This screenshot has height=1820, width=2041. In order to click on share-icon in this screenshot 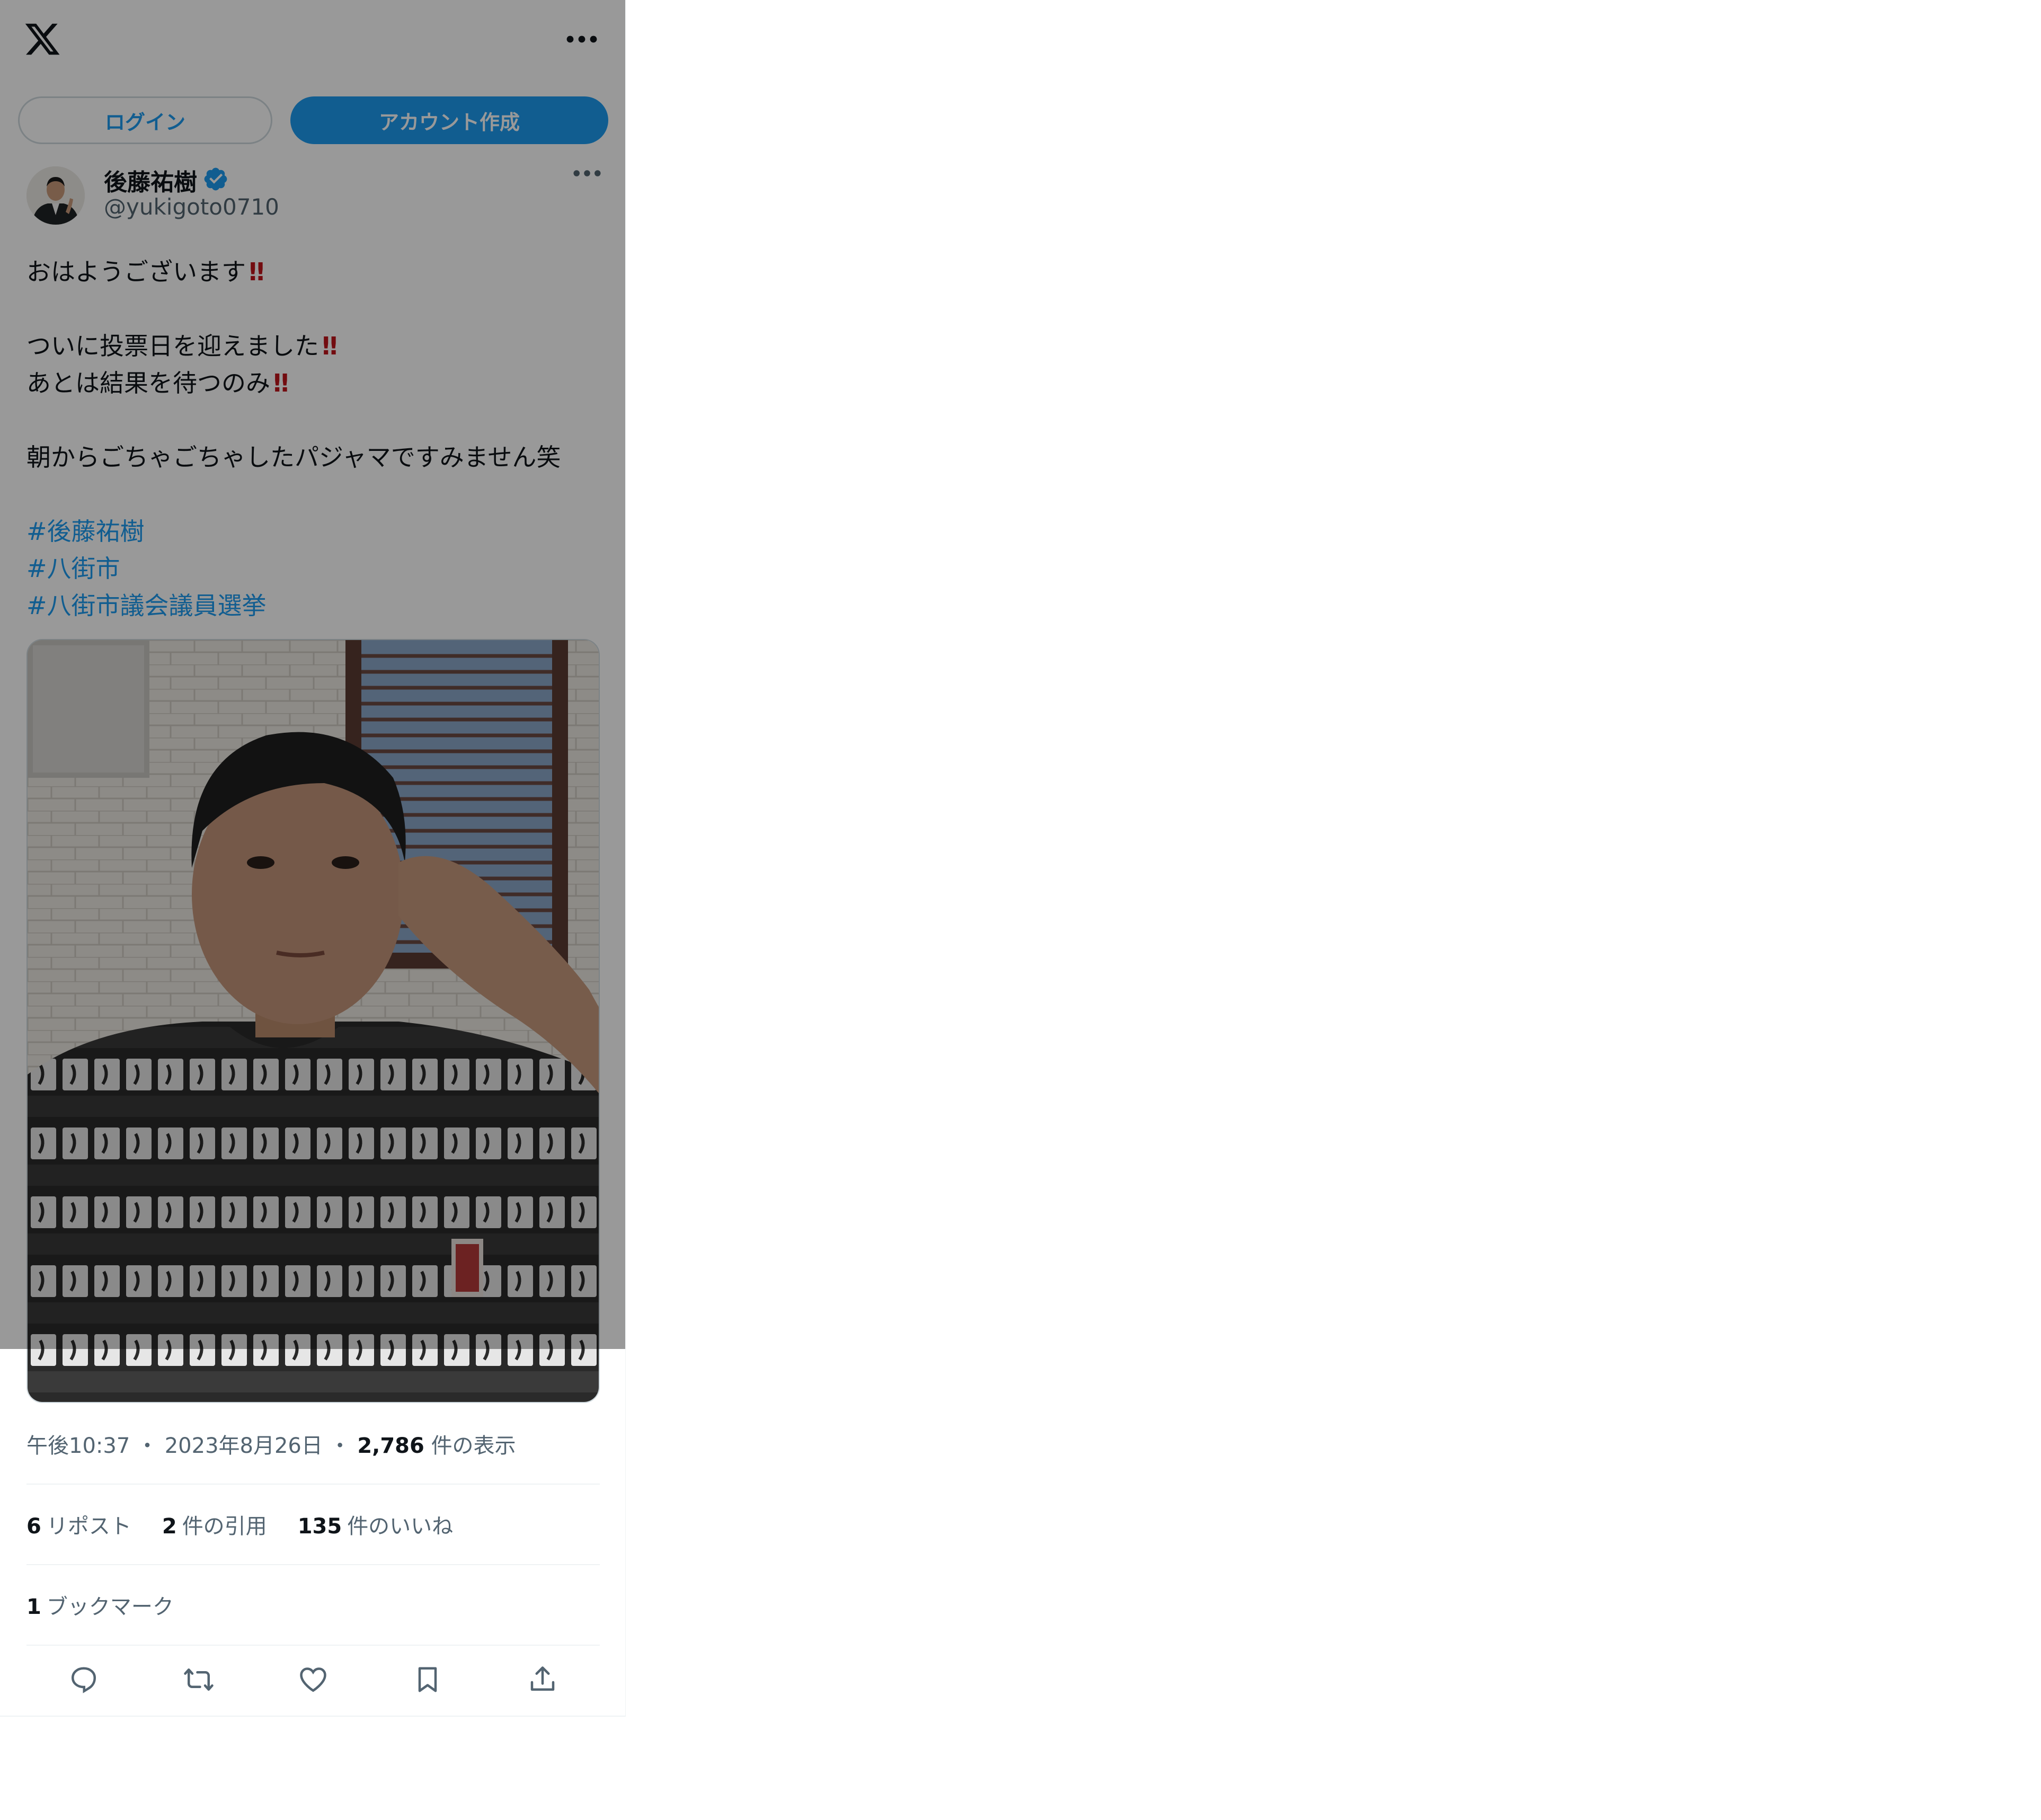, I will do `click(543, 1680)`.